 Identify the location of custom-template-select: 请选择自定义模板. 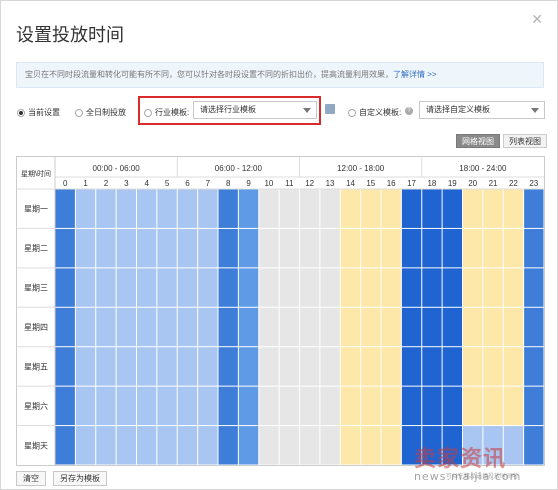
(482, 110).